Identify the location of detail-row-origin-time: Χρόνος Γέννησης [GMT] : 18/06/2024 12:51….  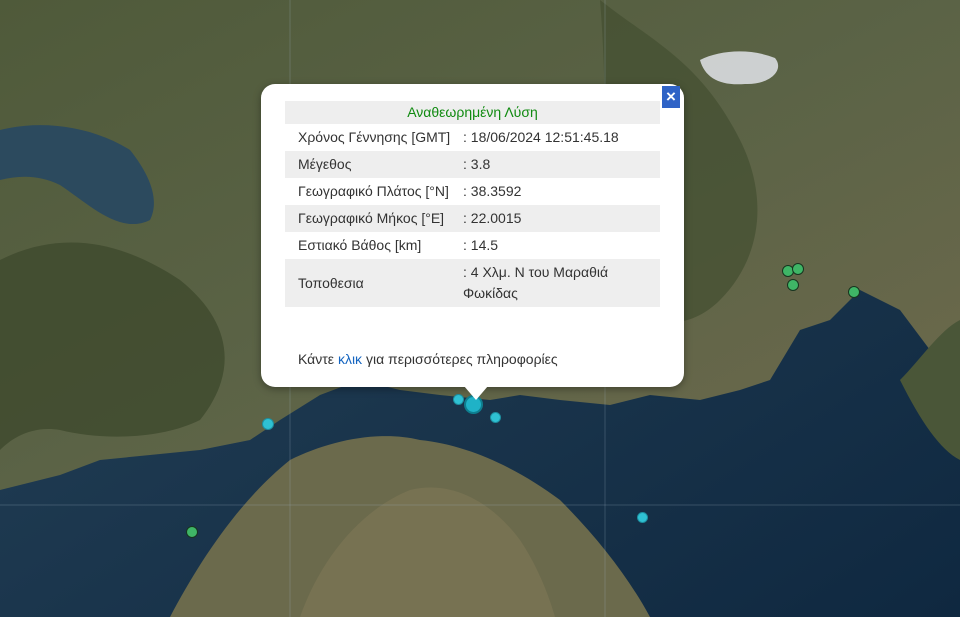
(472, 137).